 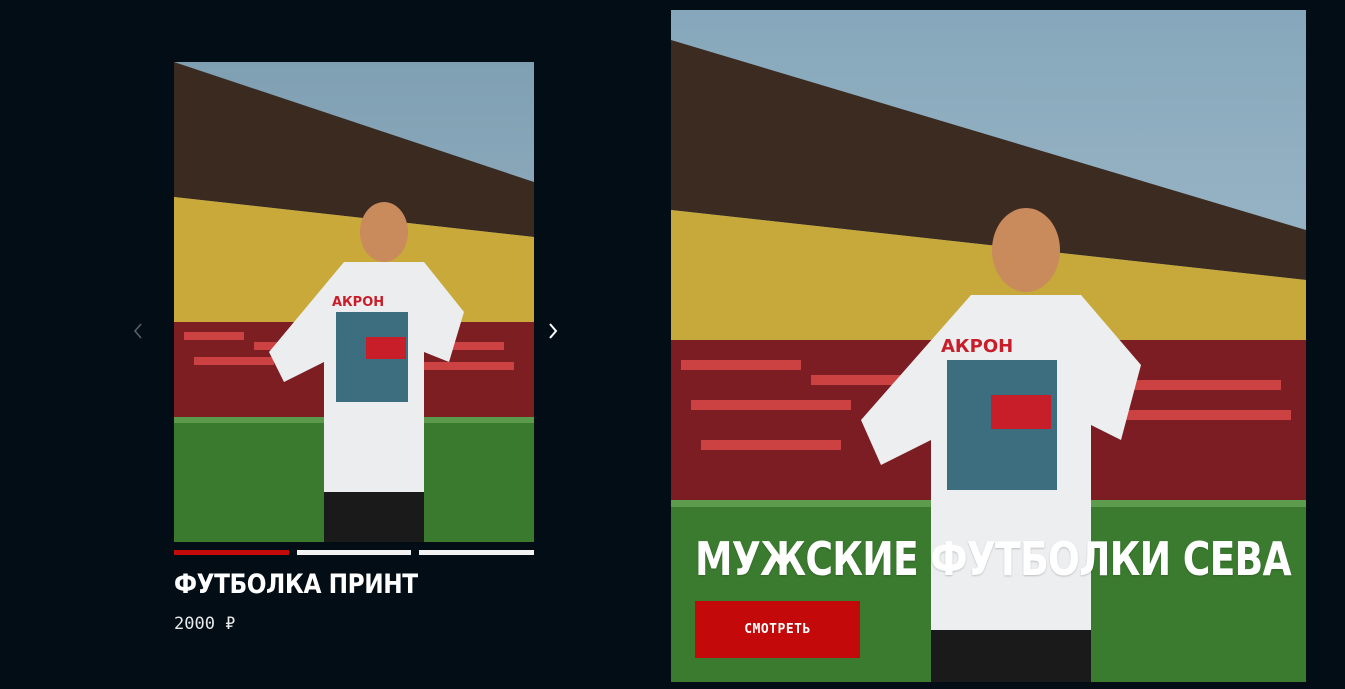 I want to click on chevron-right-icon, so click(x=553, y=331).